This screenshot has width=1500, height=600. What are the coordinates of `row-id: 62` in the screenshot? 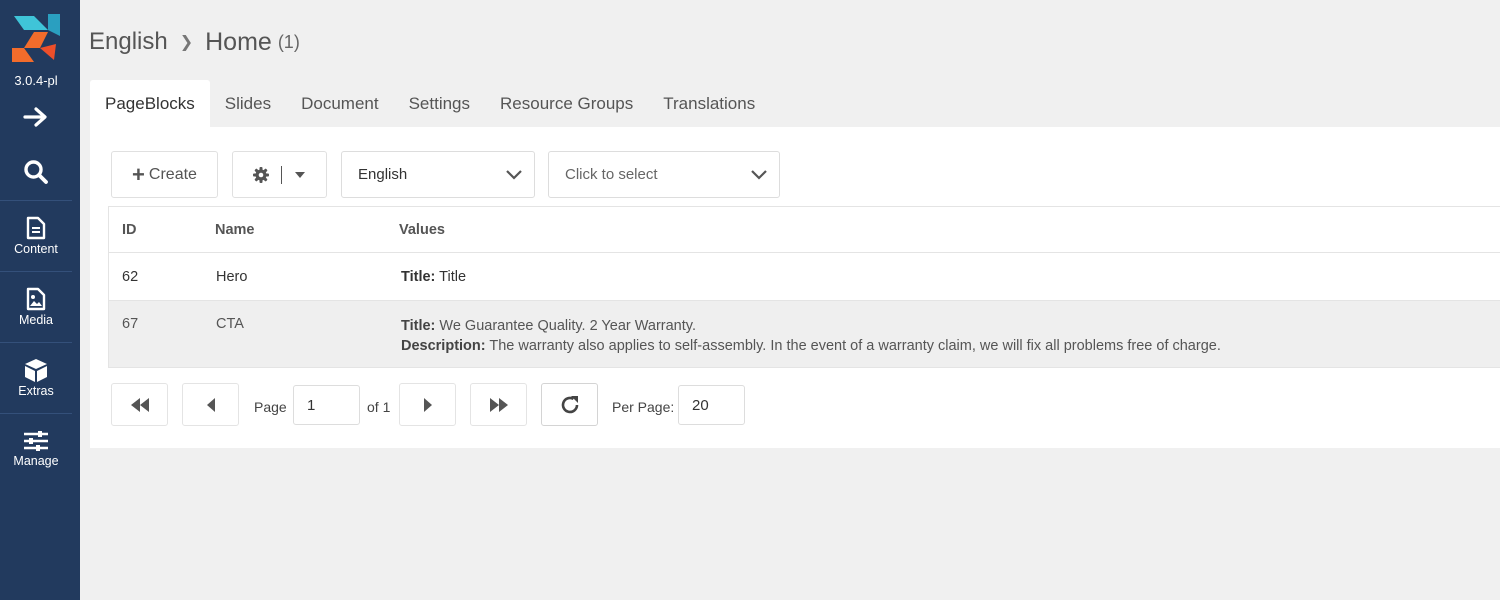 It's located at (130, 276).